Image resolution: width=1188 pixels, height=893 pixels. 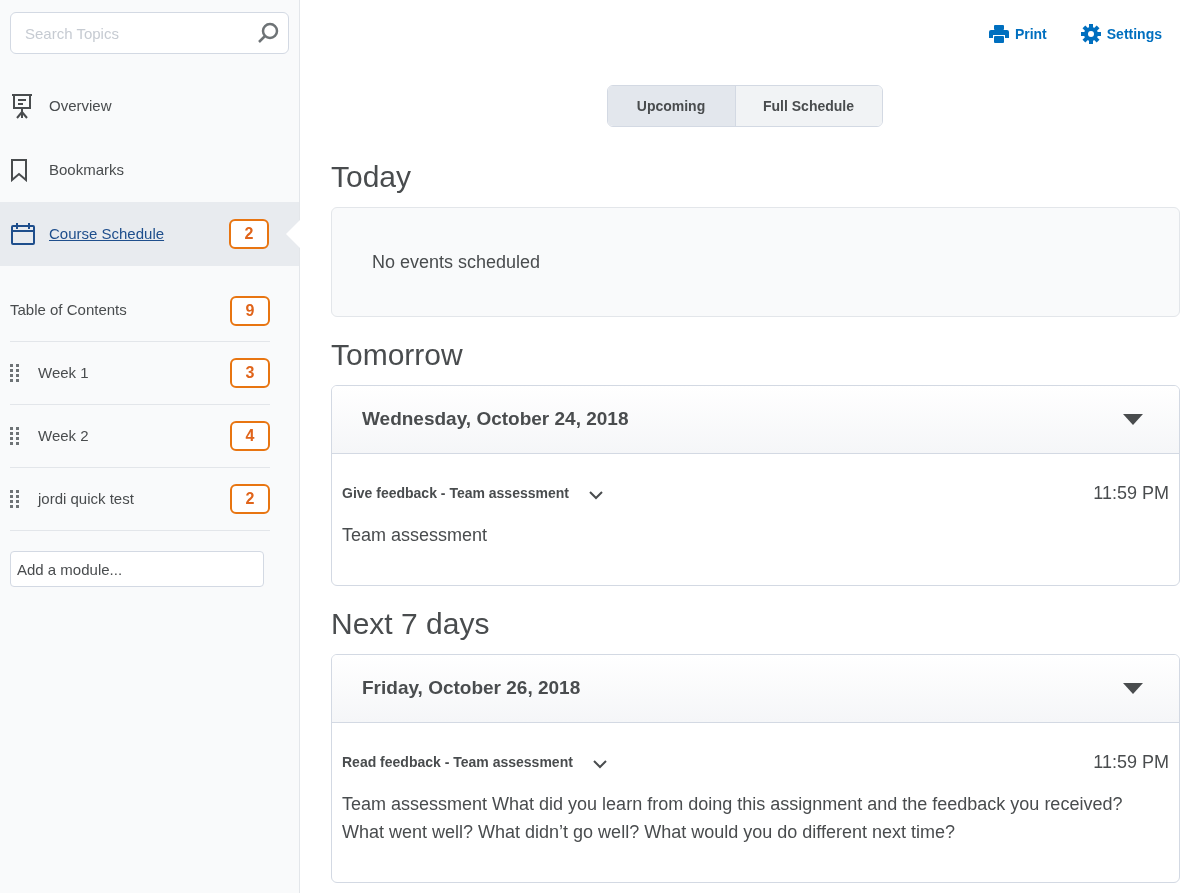 I want to click on print-button: Print, so click(x=1017, y=34).